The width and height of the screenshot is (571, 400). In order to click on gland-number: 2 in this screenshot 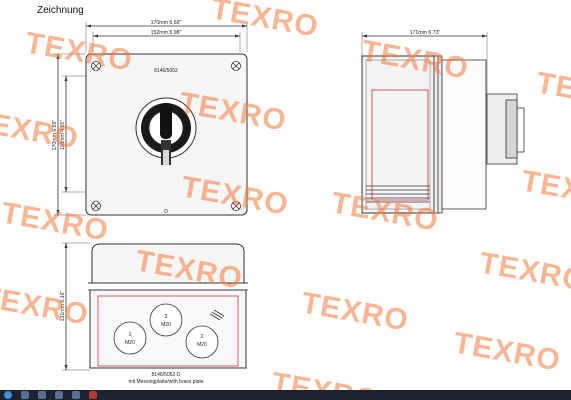, I will do `click(202, 337)`.